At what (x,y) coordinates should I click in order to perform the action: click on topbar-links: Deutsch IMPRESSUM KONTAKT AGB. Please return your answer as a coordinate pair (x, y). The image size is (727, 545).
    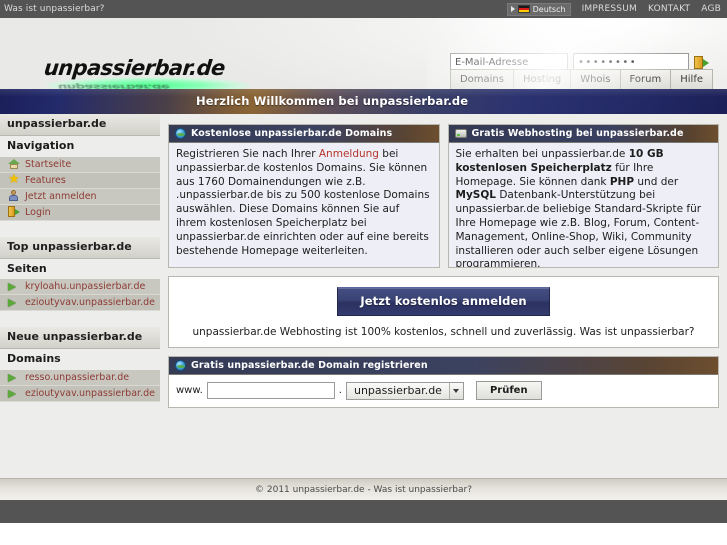
    Looking at the image, I should click on (613, 9).